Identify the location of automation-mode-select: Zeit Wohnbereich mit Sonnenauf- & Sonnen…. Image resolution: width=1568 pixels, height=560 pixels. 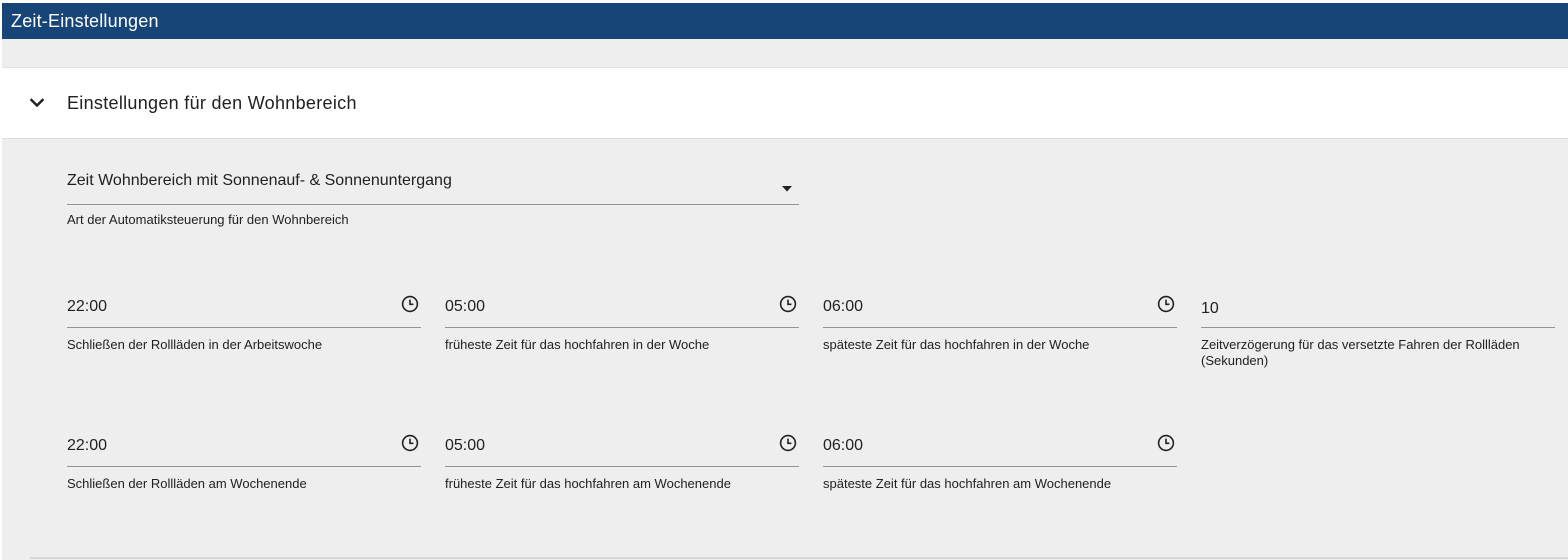
(433, 185).